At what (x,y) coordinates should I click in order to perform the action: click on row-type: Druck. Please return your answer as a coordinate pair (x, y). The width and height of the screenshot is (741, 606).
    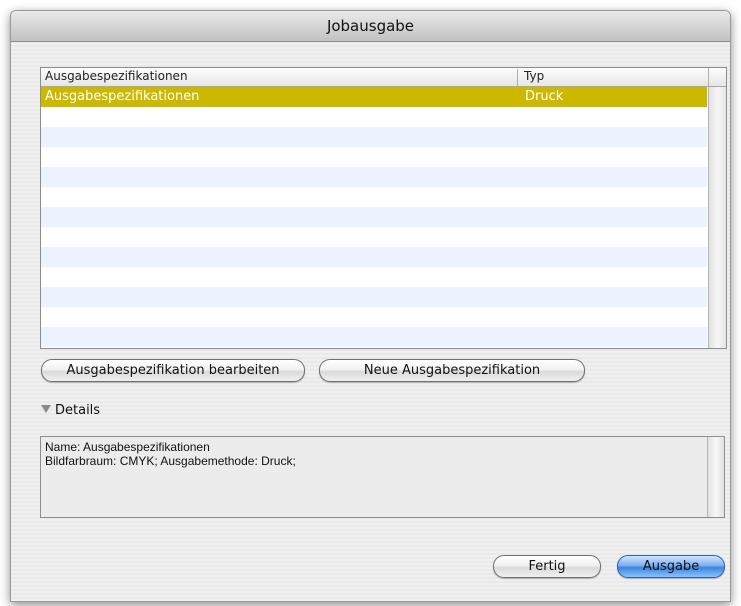
    Looking at the image, I should click on (544, 96).